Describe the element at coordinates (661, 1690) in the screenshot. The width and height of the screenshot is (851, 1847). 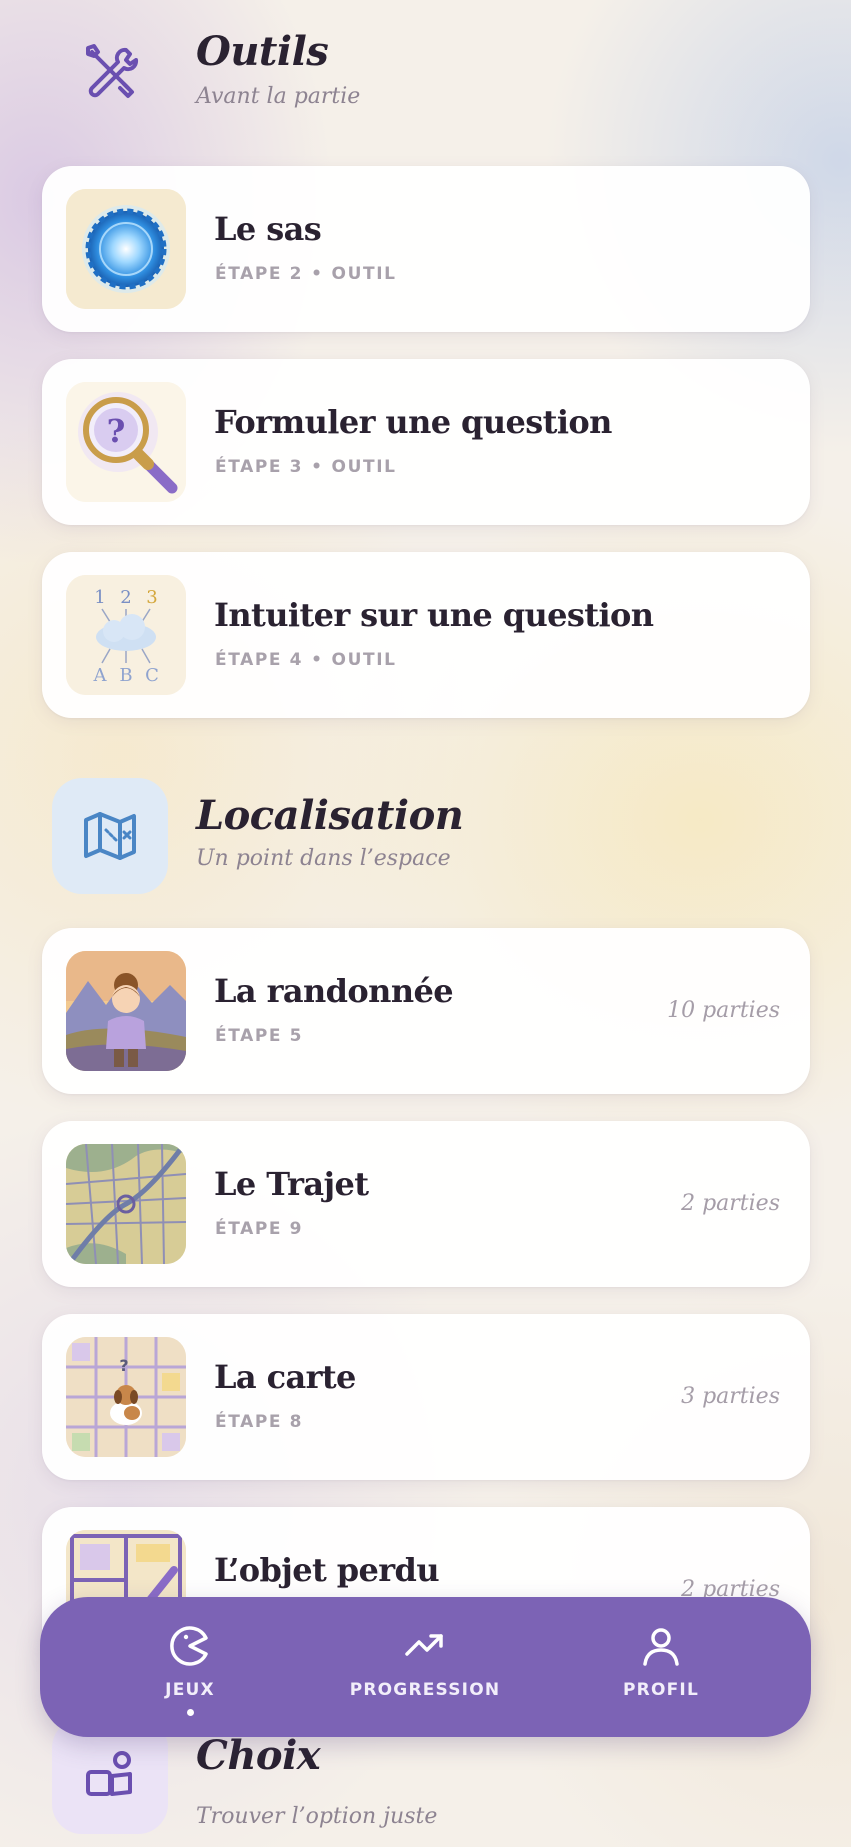
I see `nav-label: PROFIL` at that location.